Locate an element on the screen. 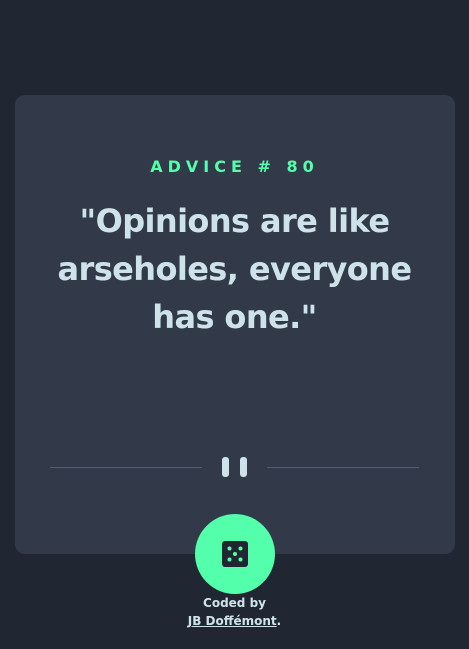  author-link: JB Doffémont is located at coordinates (232, 621).